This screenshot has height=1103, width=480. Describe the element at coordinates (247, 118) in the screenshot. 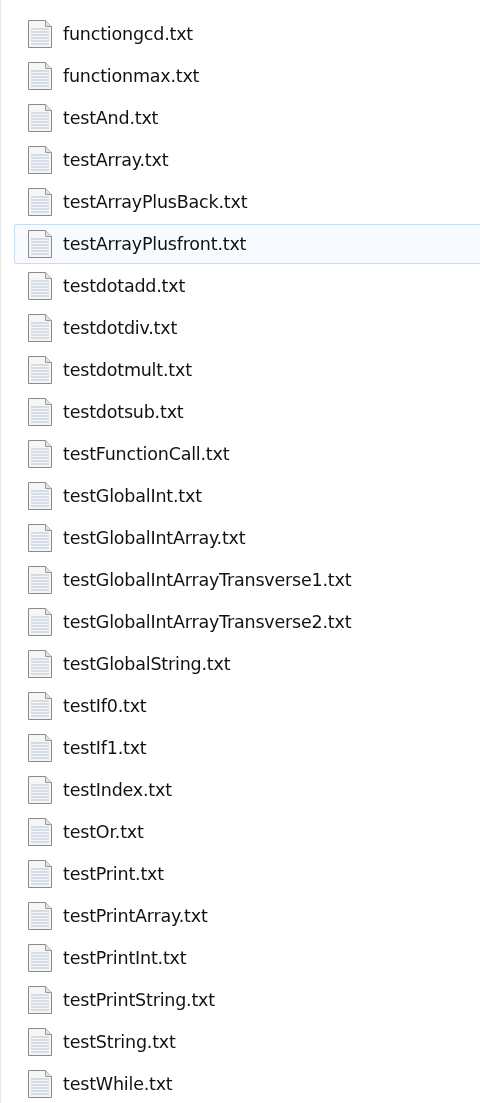

I see `file-item: testAnd.txt` at that location.